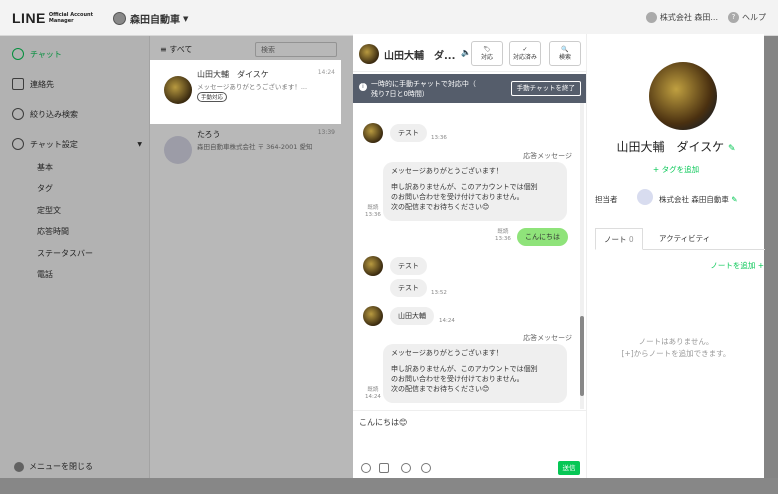  What do you see at coordinates (487, 49) in the screenshot?
I see `tag-icon: 🏷` at bounding box center [487, 49].